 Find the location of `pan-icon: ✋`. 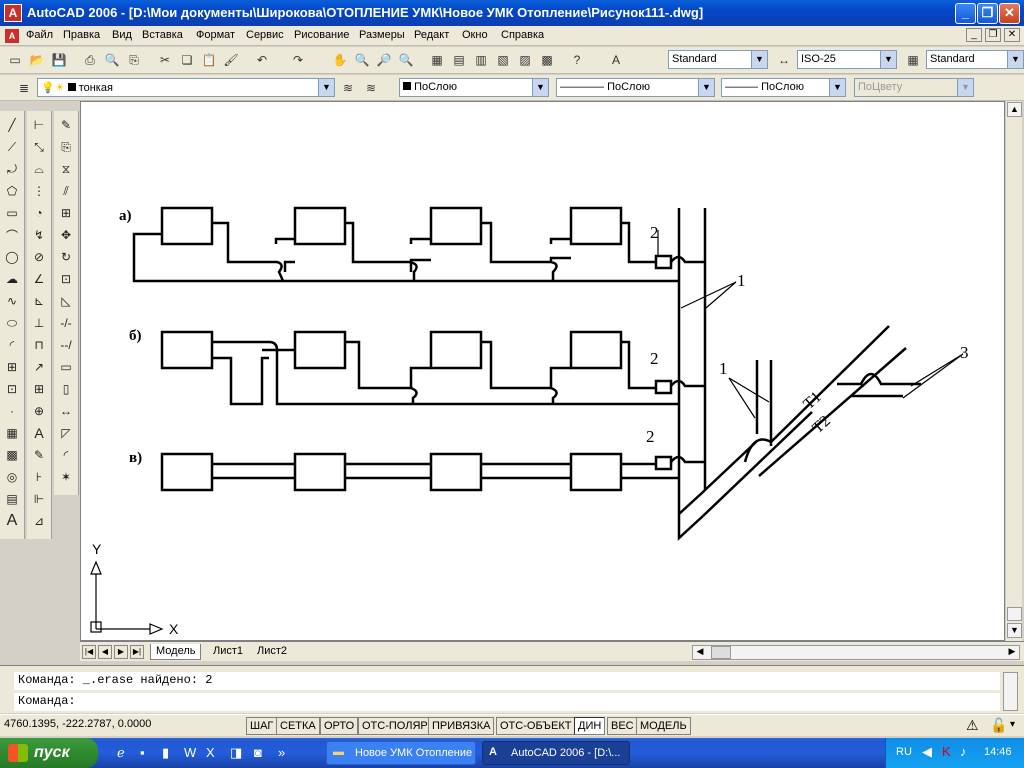

pan-icon: ✋ is located at coordinates (340, 60).